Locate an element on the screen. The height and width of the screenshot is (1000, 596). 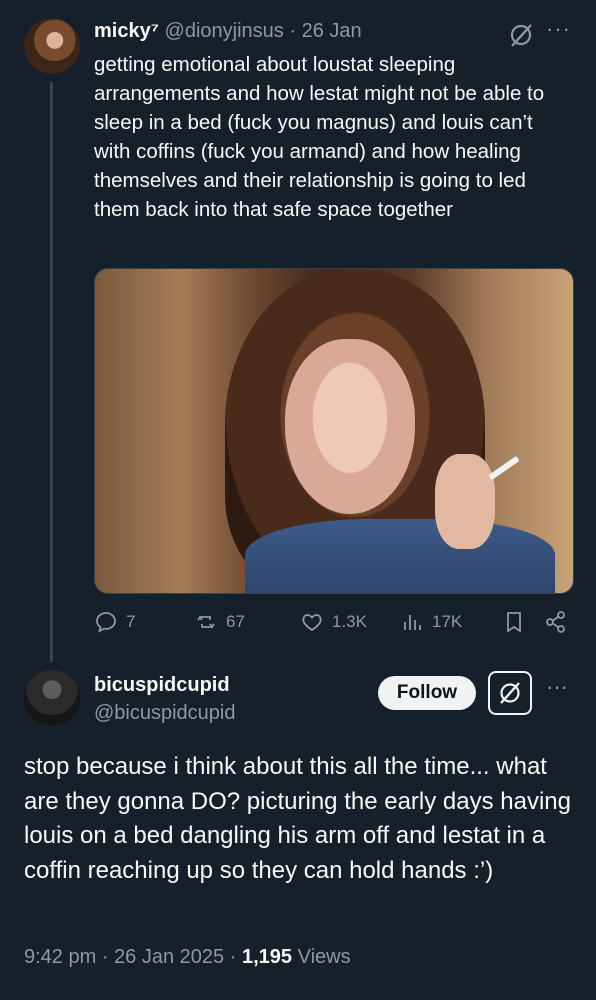
tweet2-display-name: bicuspidcupid is located at coordinates (162, 685).